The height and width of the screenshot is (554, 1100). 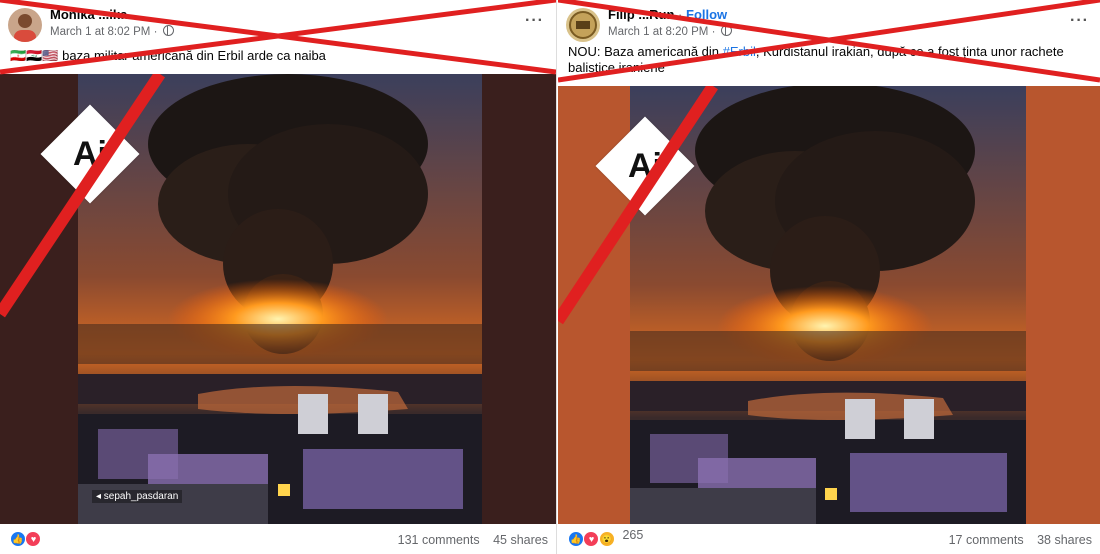 What do you see at coordinates (439, 540) in the screenshot?
I see `comments-count: 131 comments` at bounding box center [439, 540].